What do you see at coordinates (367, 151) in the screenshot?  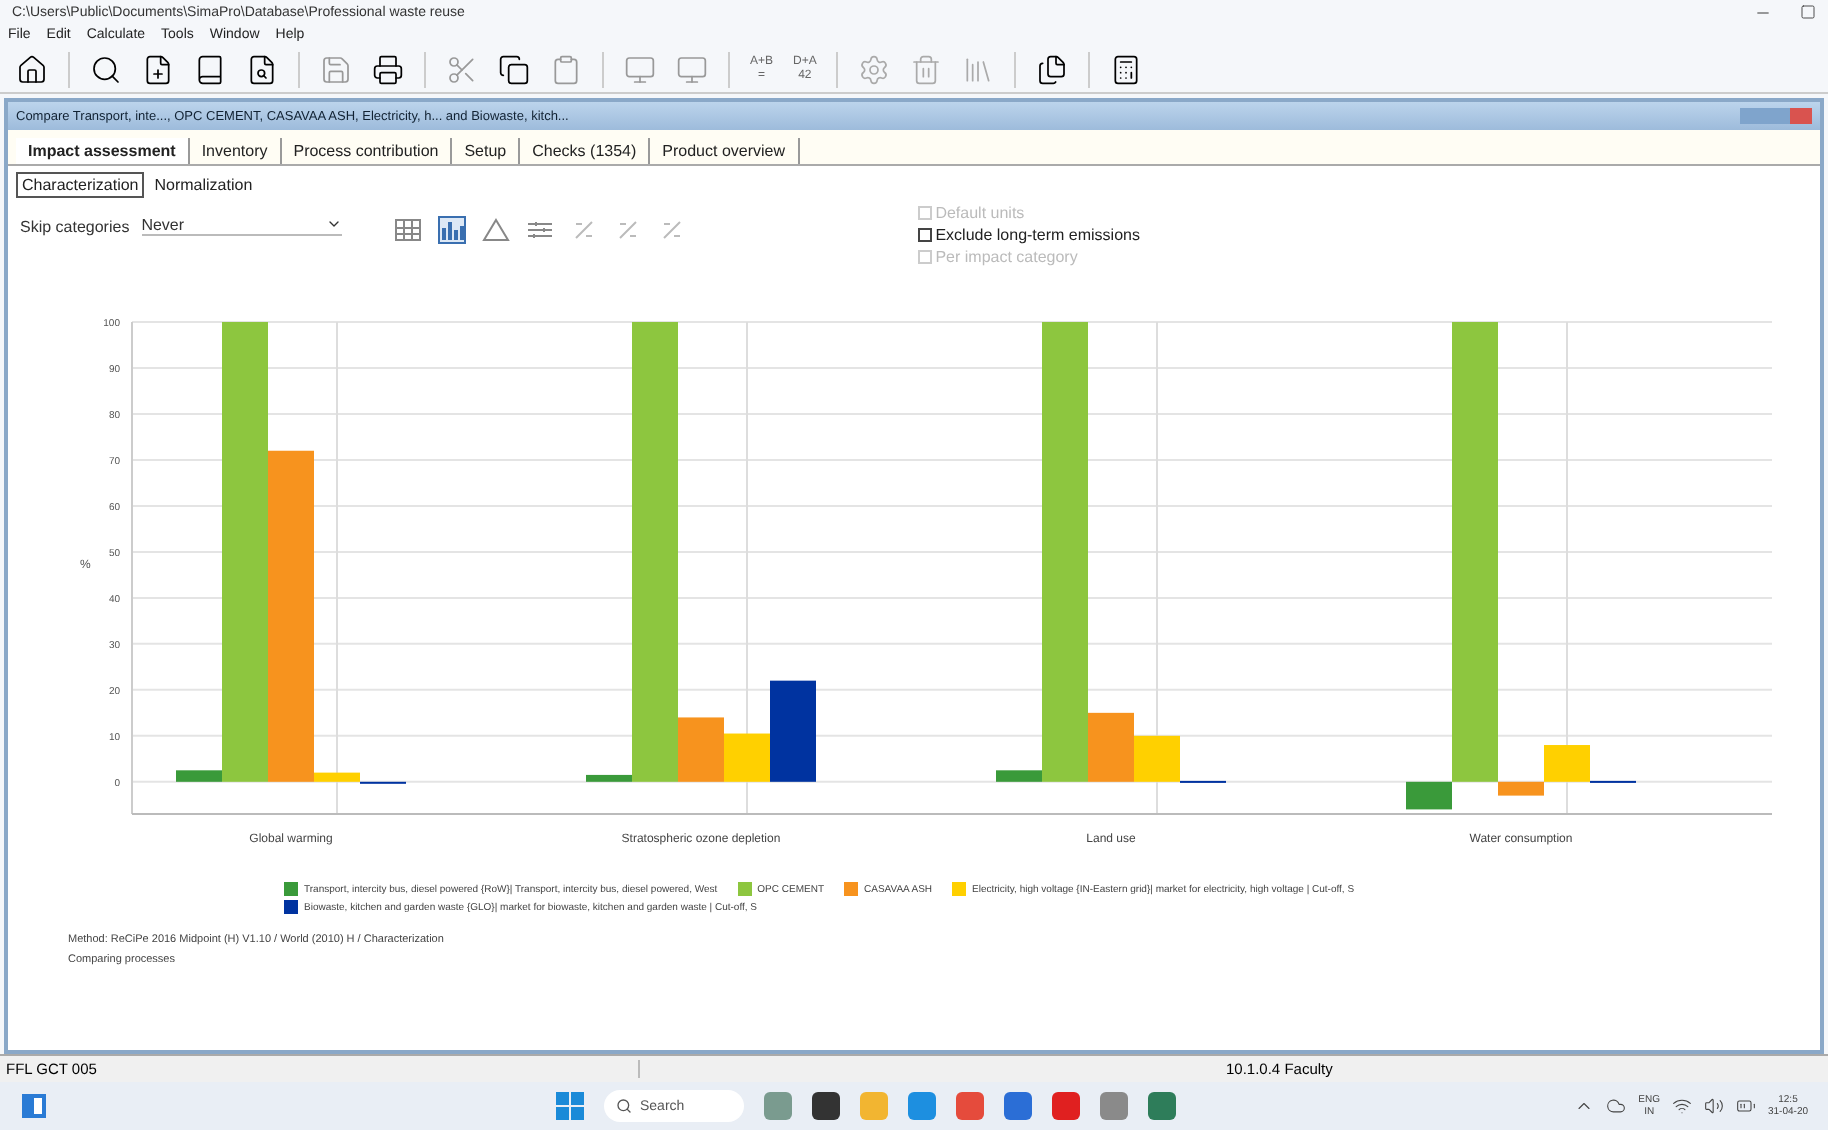 I see `tab: Process contribution` at bounding box center [367, 151].